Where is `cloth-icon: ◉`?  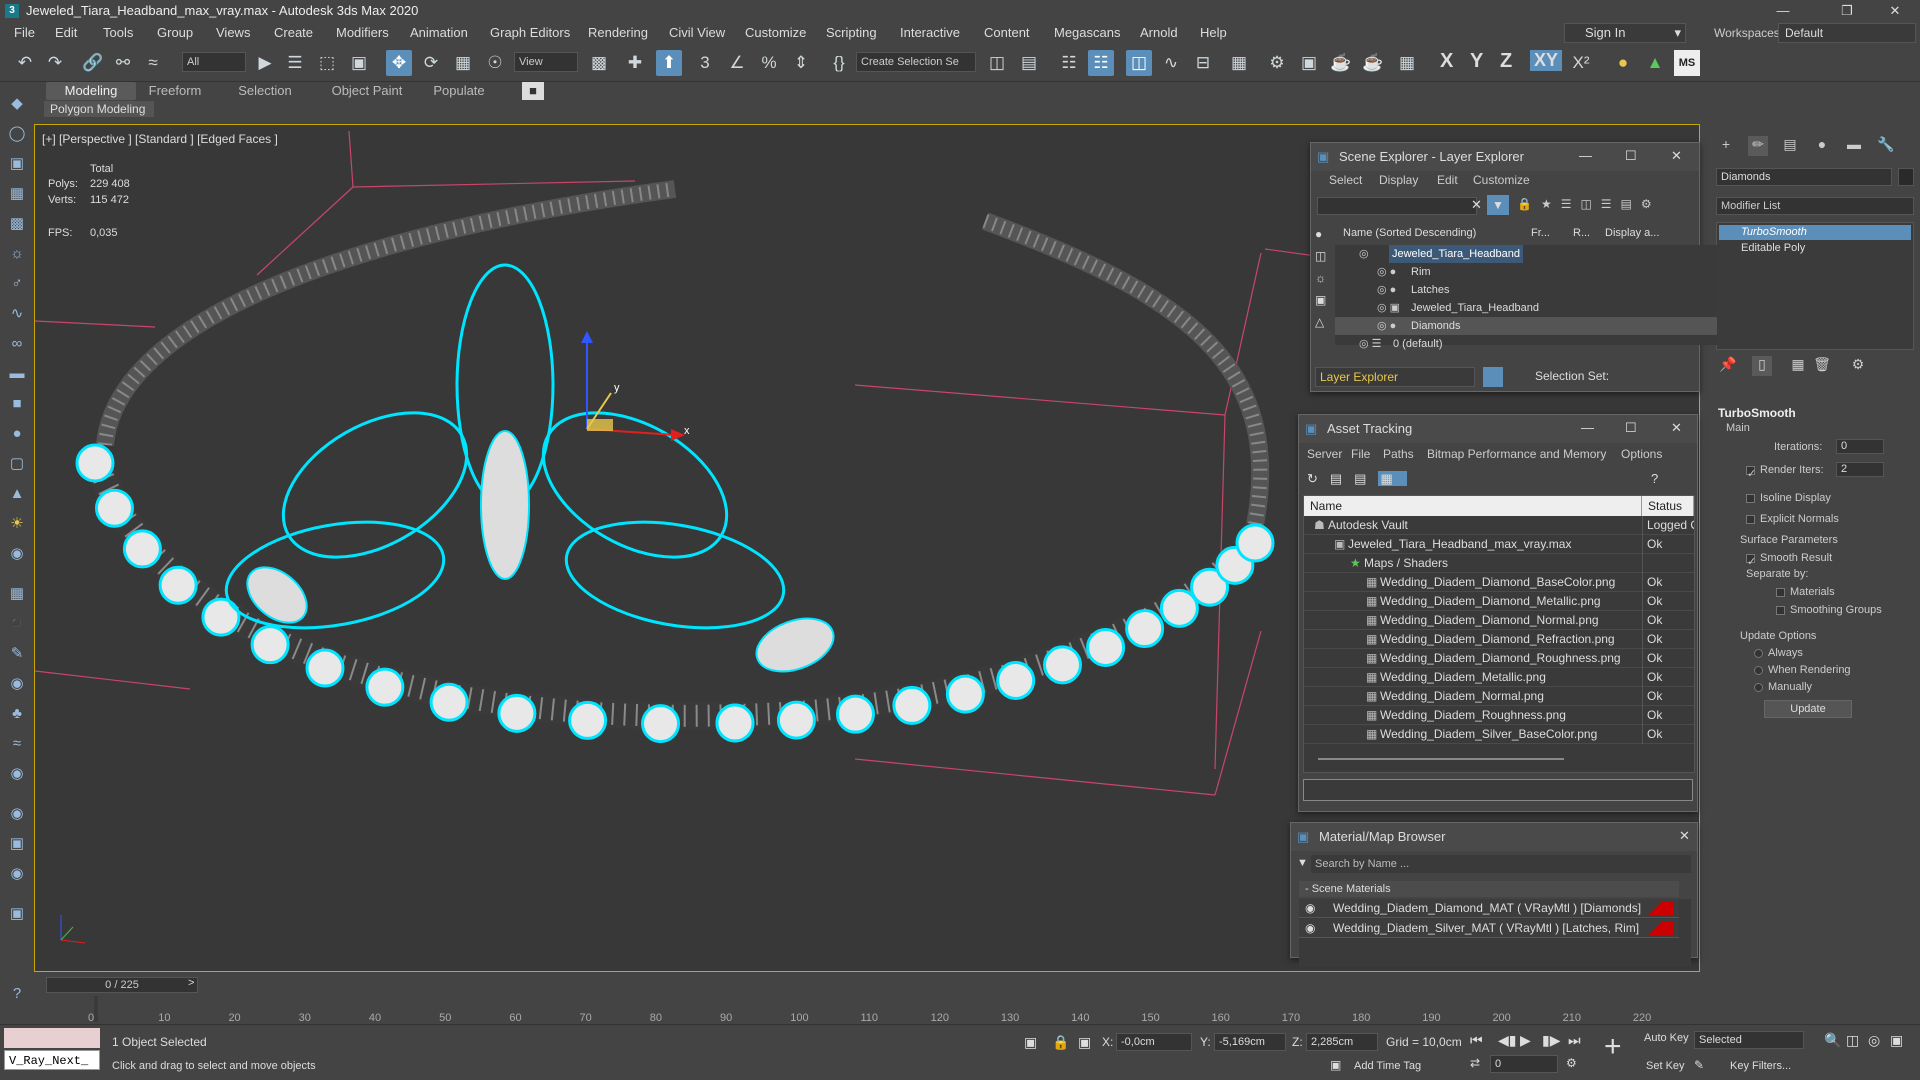 cloth-icon: ◉ is located at coordinates (17, 774).